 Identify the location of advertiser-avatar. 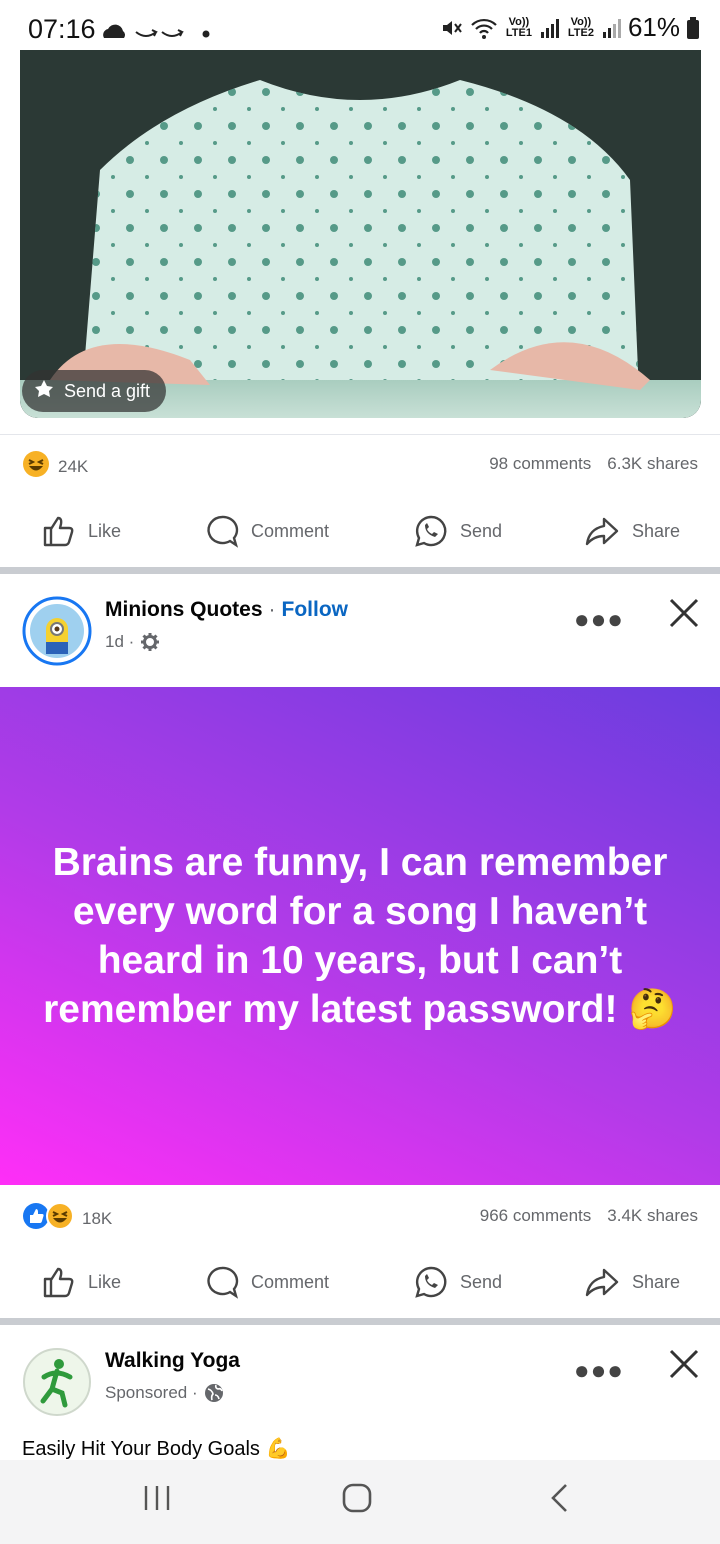
(57, 1382).